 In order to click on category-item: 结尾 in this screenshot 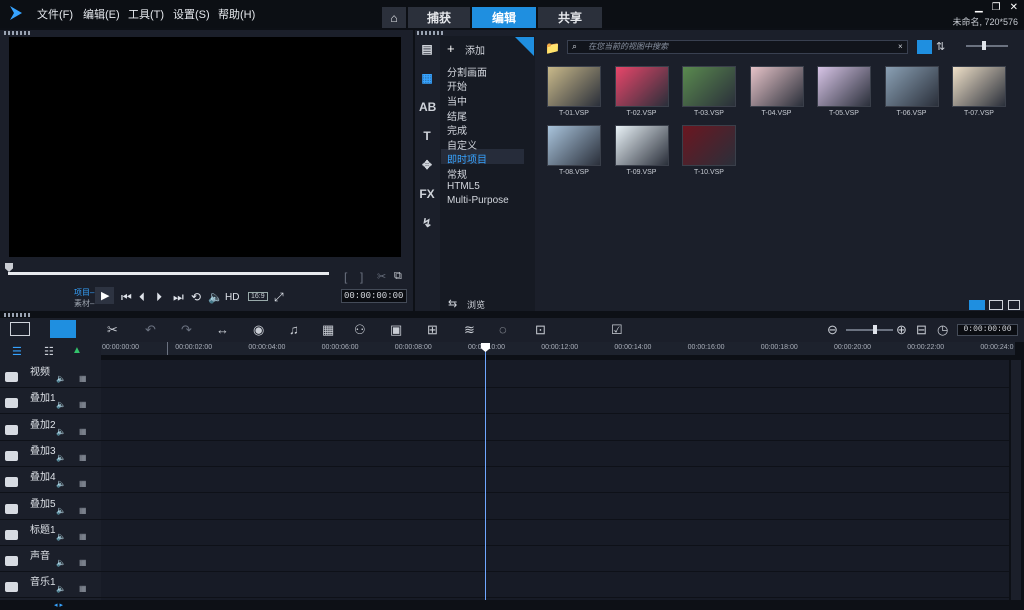, I will do `click(457, 115)`.